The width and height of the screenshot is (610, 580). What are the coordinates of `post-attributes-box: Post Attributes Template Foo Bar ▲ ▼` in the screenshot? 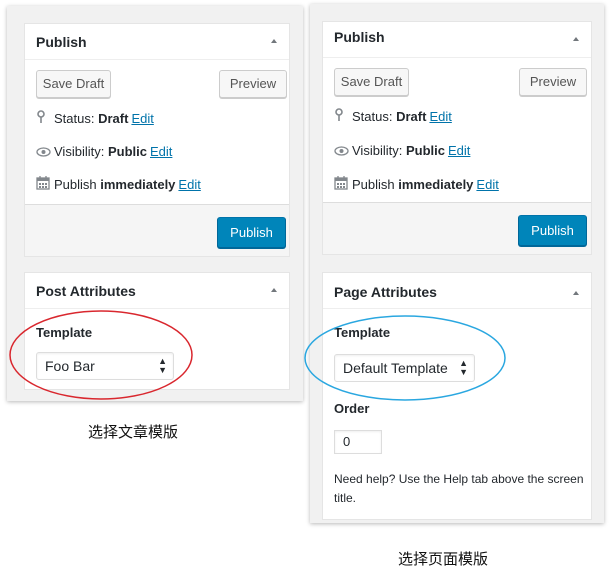 It's located at (157, 331).